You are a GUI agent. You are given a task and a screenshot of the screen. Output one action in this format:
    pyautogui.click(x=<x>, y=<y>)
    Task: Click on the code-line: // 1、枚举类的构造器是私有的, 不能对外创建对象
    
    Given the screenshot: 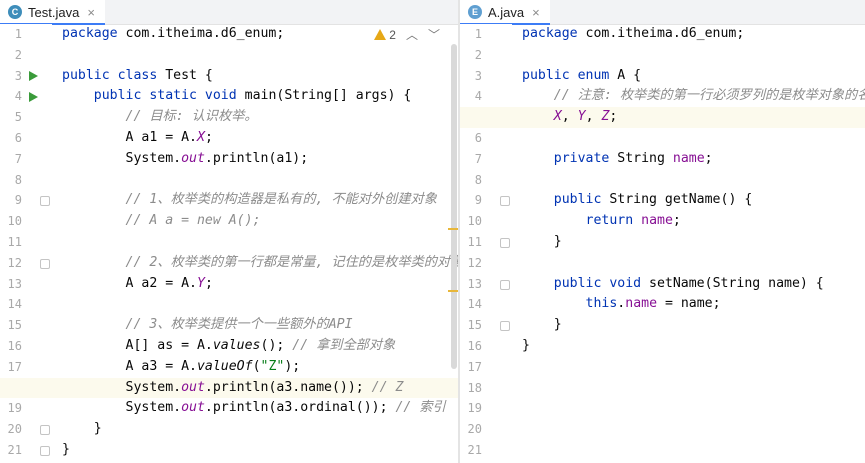 What is the action you would take?
    pyautogui.click(x=260, y=200)
    